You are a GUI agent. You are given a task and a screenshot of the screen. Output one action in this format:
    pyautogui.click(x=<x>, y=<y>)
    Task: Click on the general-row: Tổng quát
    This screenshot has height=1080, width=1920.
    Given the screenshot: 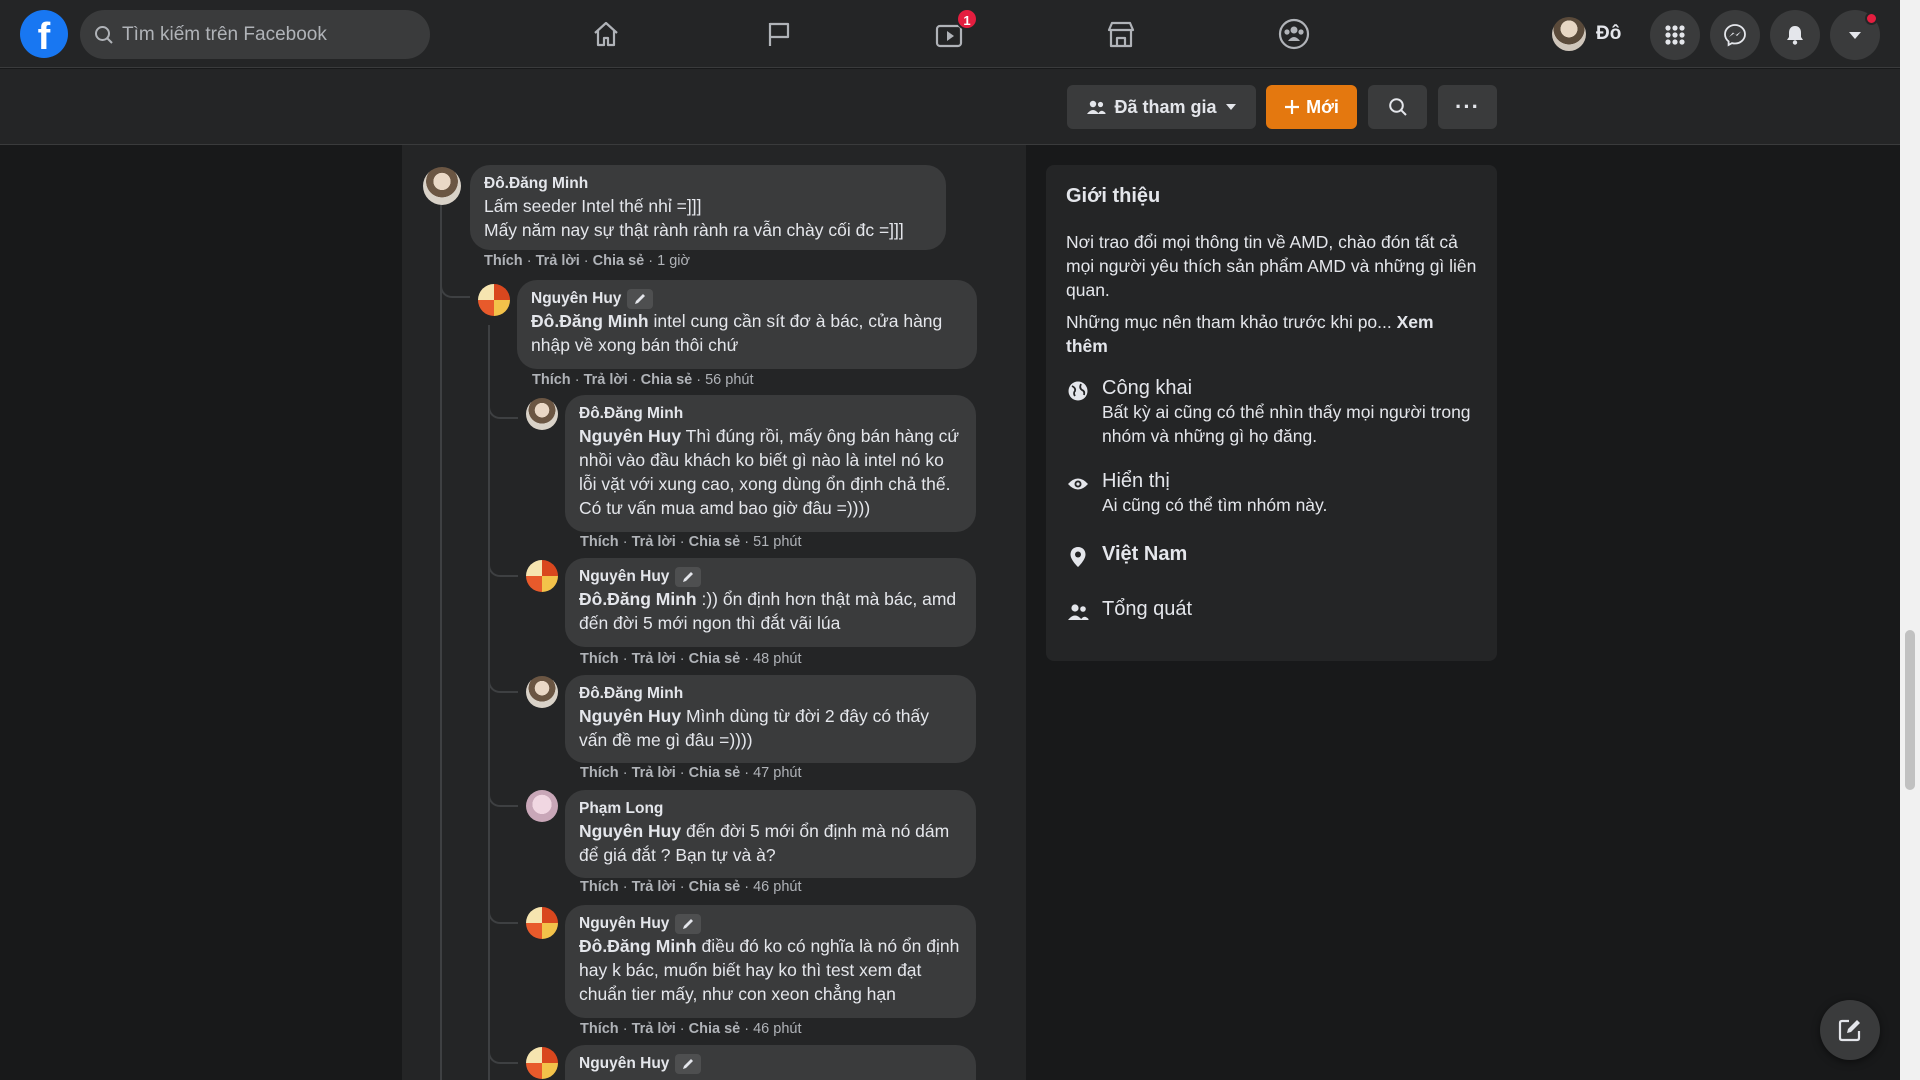 What is the action you would take?
    pyautogui.click(x=1129, y=611)
    